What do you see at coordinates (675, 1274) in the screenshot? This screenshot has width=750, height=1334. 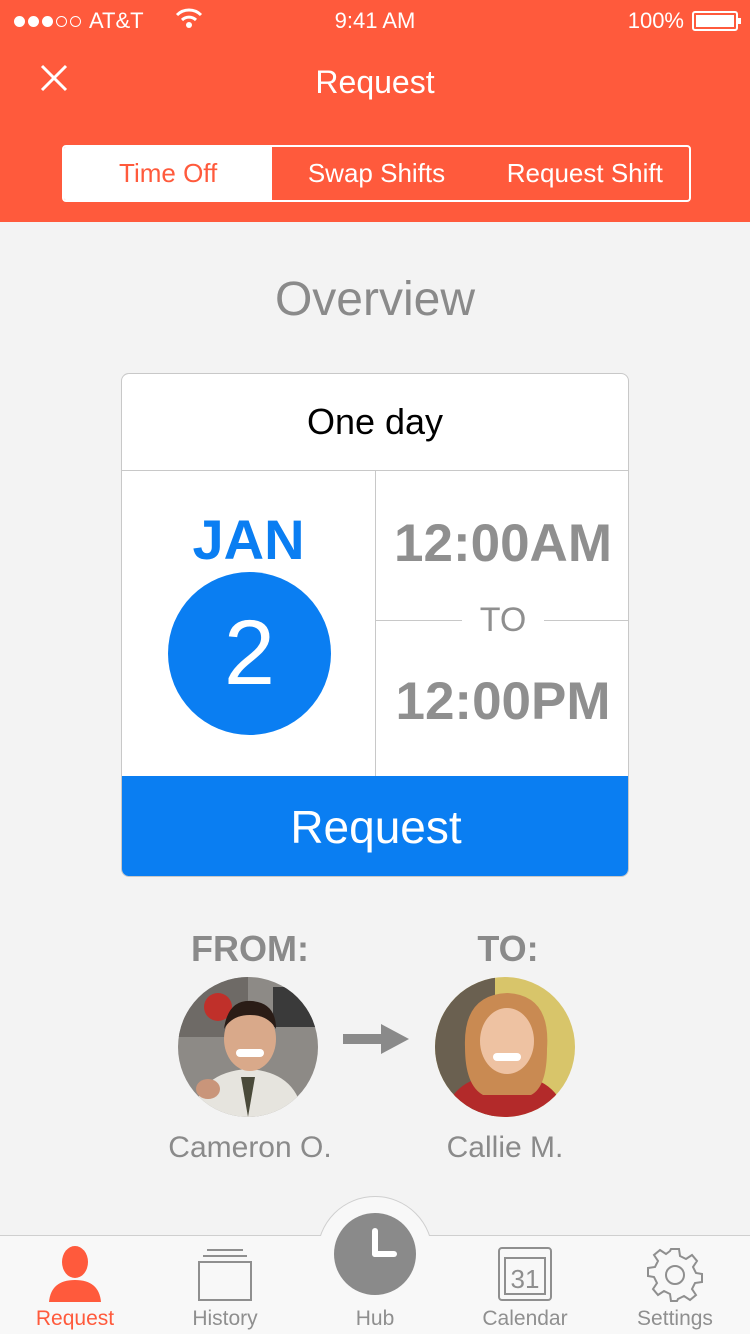 I see `gear-icon` at bounding box center [675, 1274].